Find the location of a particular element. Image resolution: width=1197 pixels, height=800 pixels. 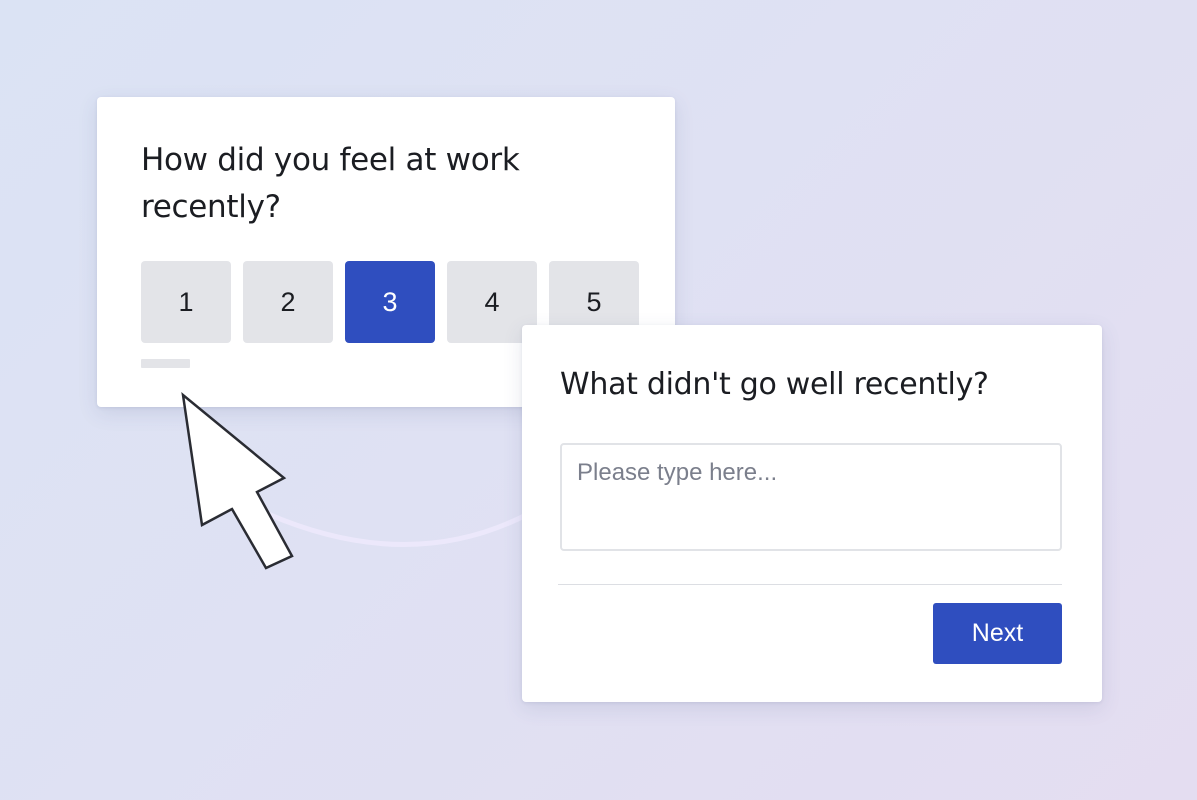

feedback-question-title: What didn't go well recently? is located at coordinates (774, 384).